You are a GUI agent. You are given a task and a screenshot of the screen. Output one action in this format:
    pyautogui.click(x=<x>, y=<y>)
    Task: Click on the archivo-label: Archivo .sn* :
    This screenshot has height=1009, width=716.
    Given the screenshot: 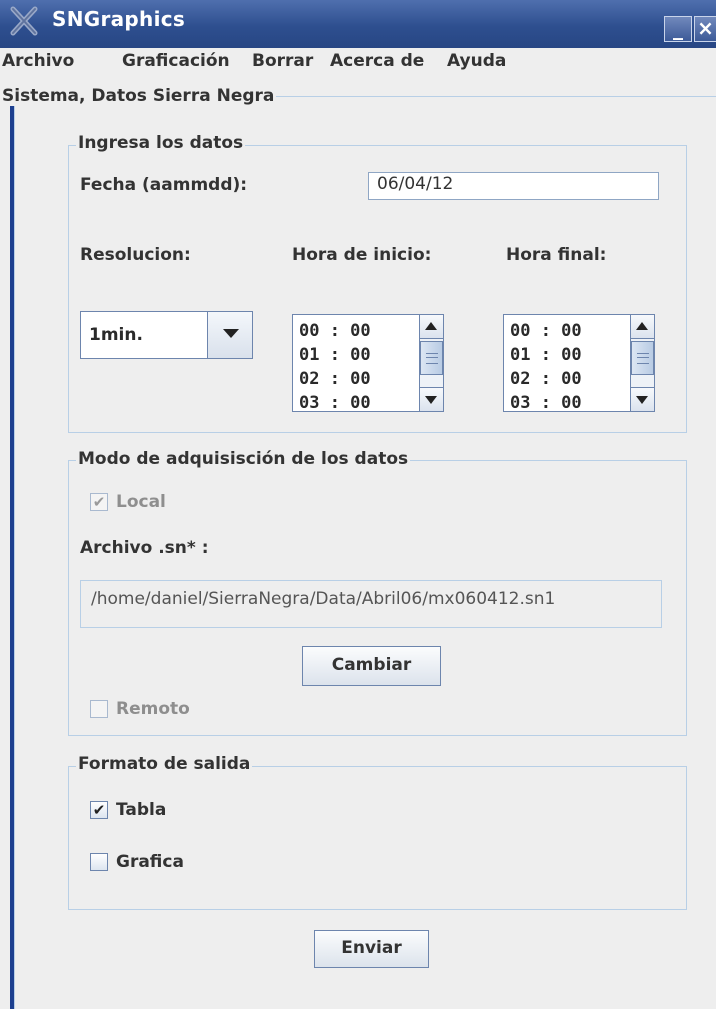 What is the action you would take?
    pyautogui.click(x=144, y=548)
    